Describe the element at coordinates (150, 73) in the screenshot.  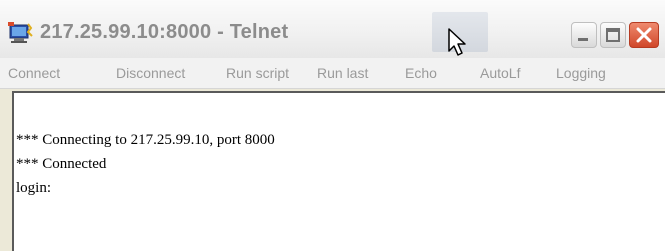
I see `menu-disconnect: Disconnect` at that location.